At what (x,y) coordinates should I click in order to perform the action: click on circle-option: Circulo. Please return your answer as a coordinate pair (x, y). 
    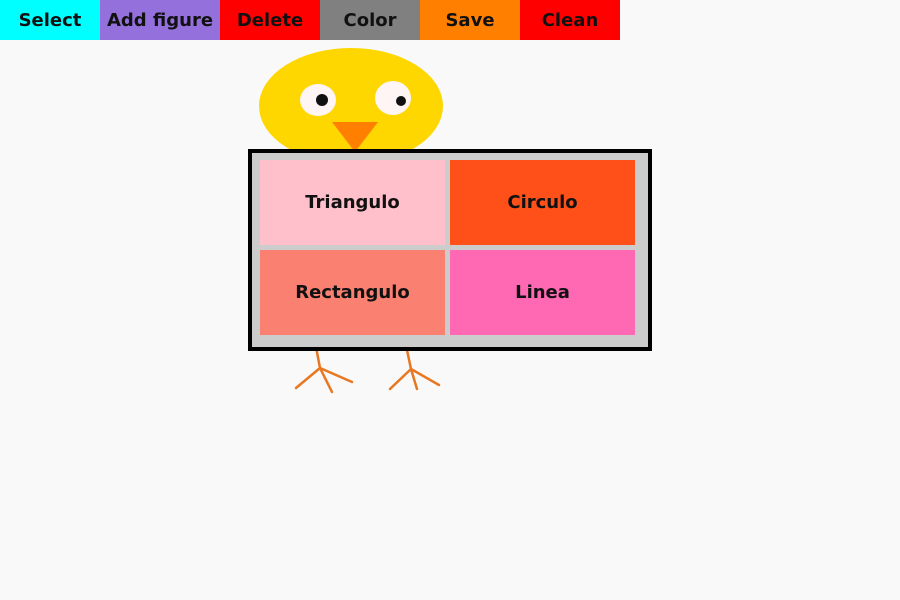
    Looking at the image, I should click on (542, 202).